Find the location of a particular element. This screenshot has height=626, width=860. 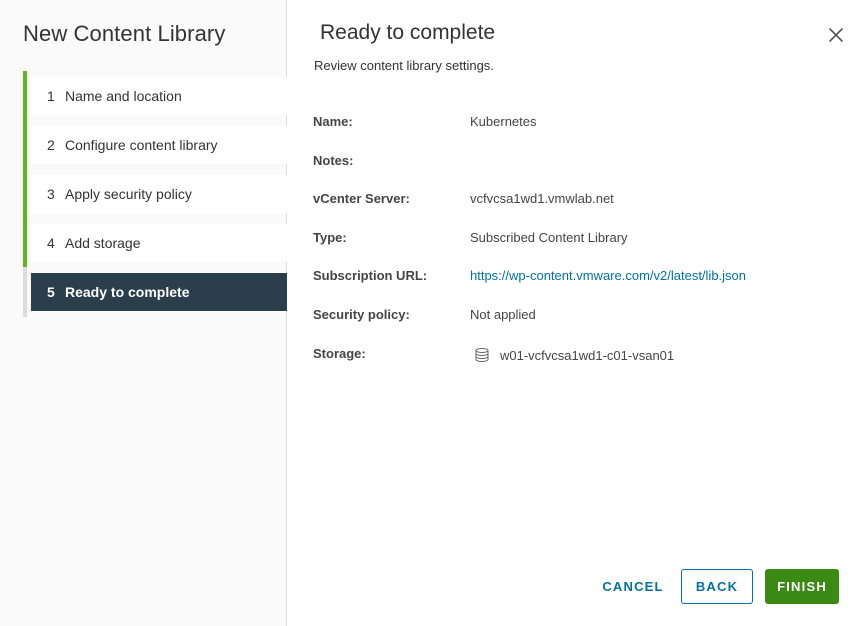

wizard-title: New Content Library is located at coordinates (124, 33).